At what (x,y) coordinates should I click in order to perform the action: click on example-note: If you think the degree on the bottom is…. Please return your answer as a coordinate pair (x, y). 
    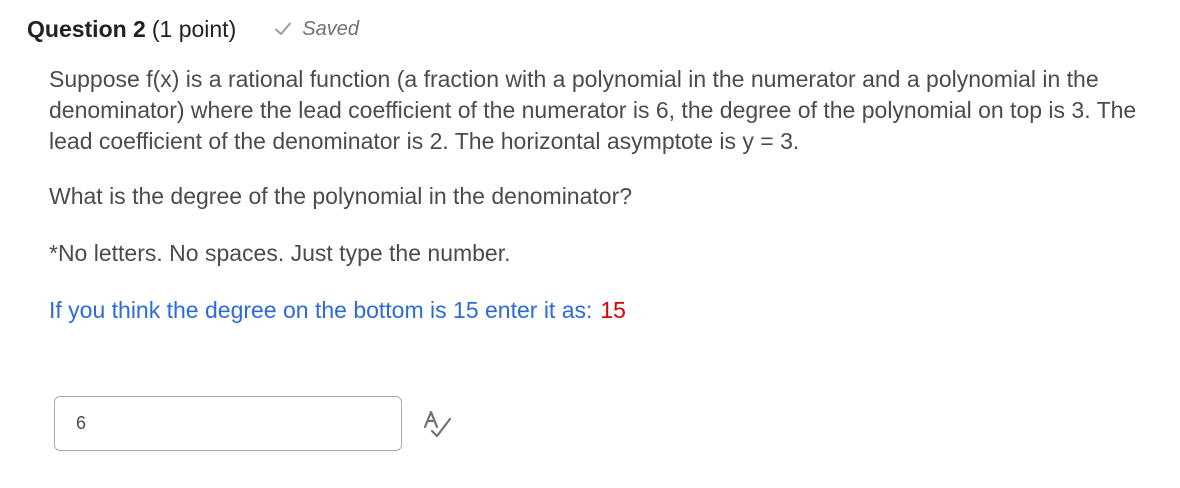
    Looking at the image, I should click on (599, 310).